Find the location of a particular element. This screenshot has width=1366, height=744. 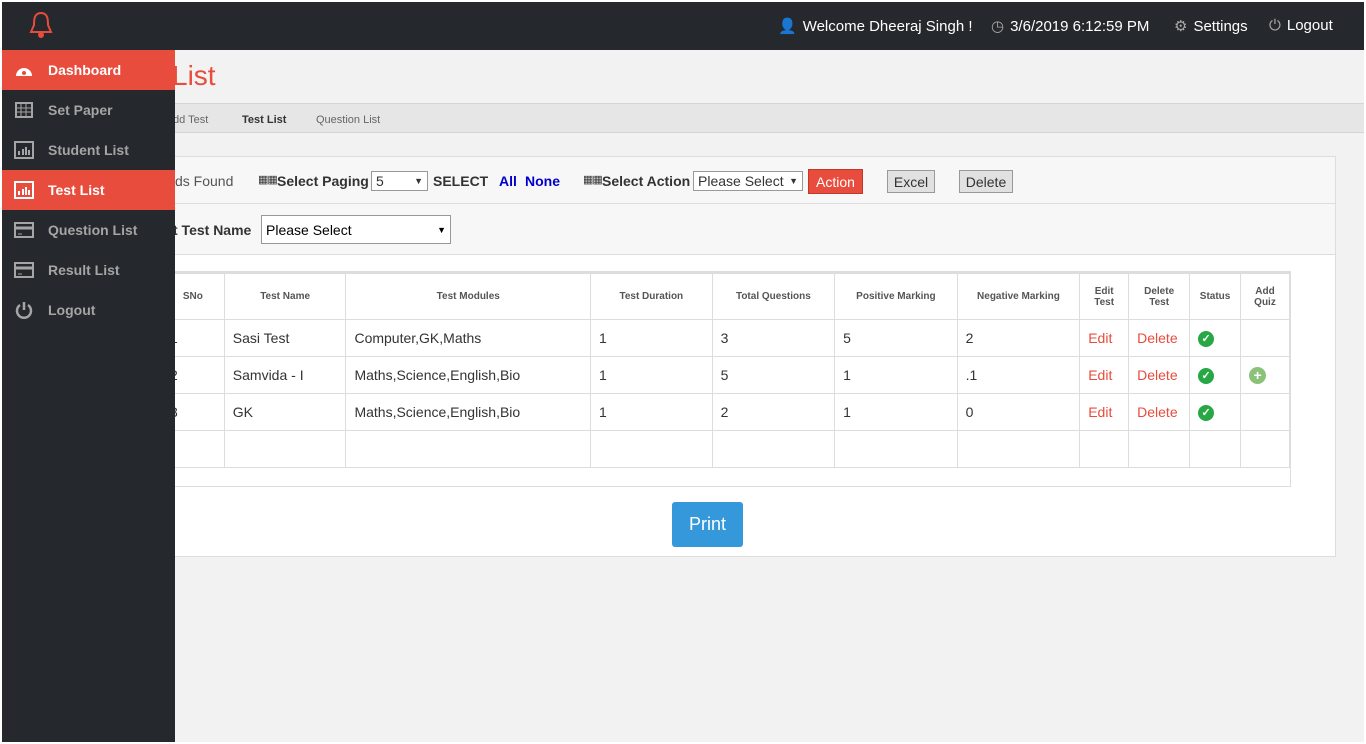

cell-negative: 2 is located at coordinates (1018, 338).